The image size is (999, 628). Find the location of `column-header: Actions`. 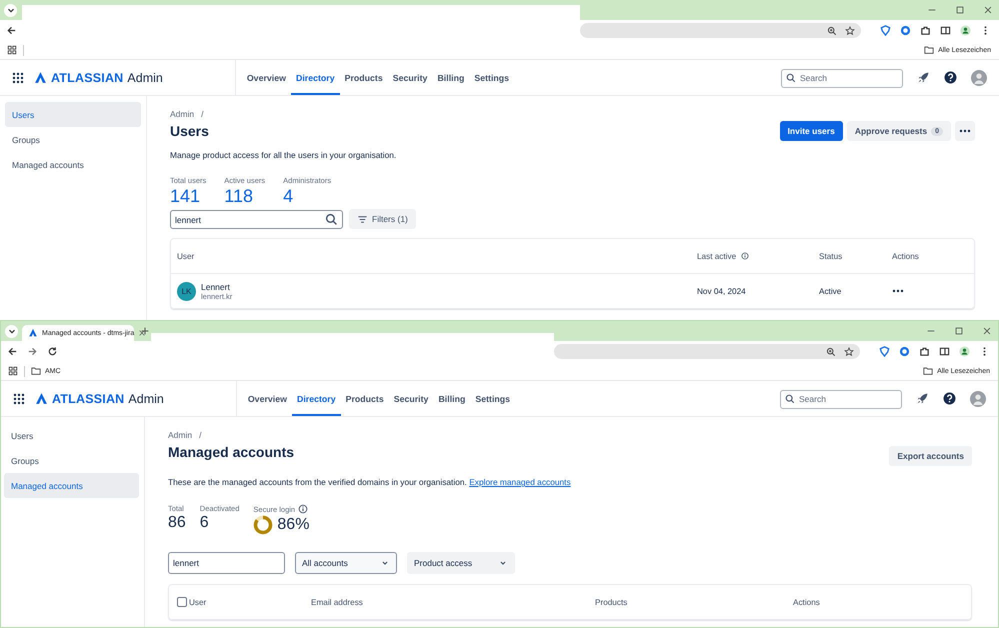

column-header: Actions is located at coordinates (806, 602).